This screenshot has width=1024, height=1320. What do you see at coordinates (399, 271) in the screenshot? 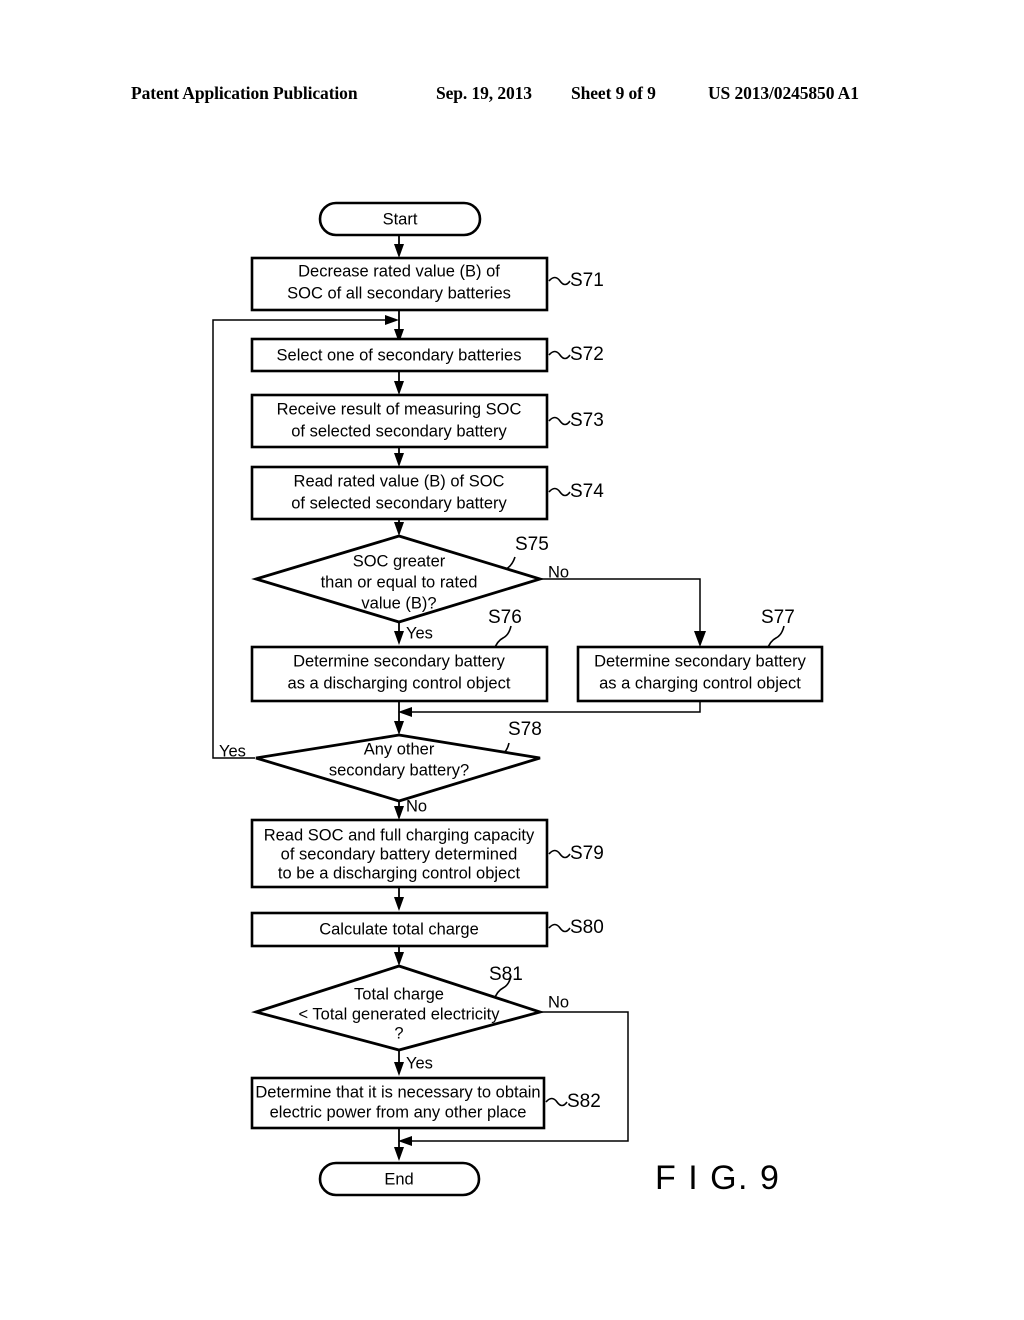
I see `s71-line-1: Decrease rated value (B) of` at bounding box center [399, 271].